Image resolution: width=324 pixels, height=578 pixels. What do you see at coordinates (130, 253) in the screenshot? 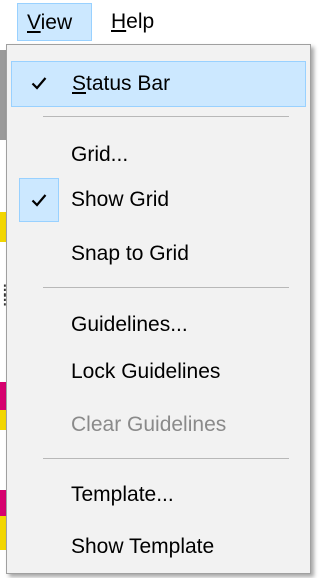
I see `menu-item-label: Snap to Grid` at bounding box center [130, 253].